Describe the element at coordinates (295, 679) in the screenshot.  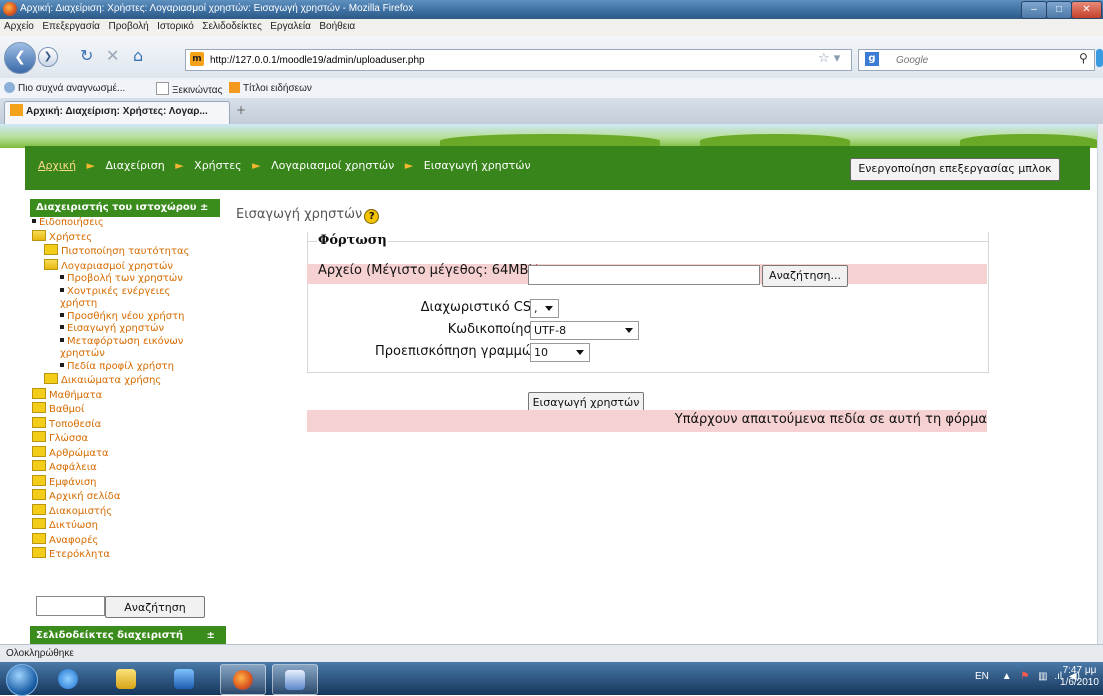
I see `word-taskbar-icon` at that location.